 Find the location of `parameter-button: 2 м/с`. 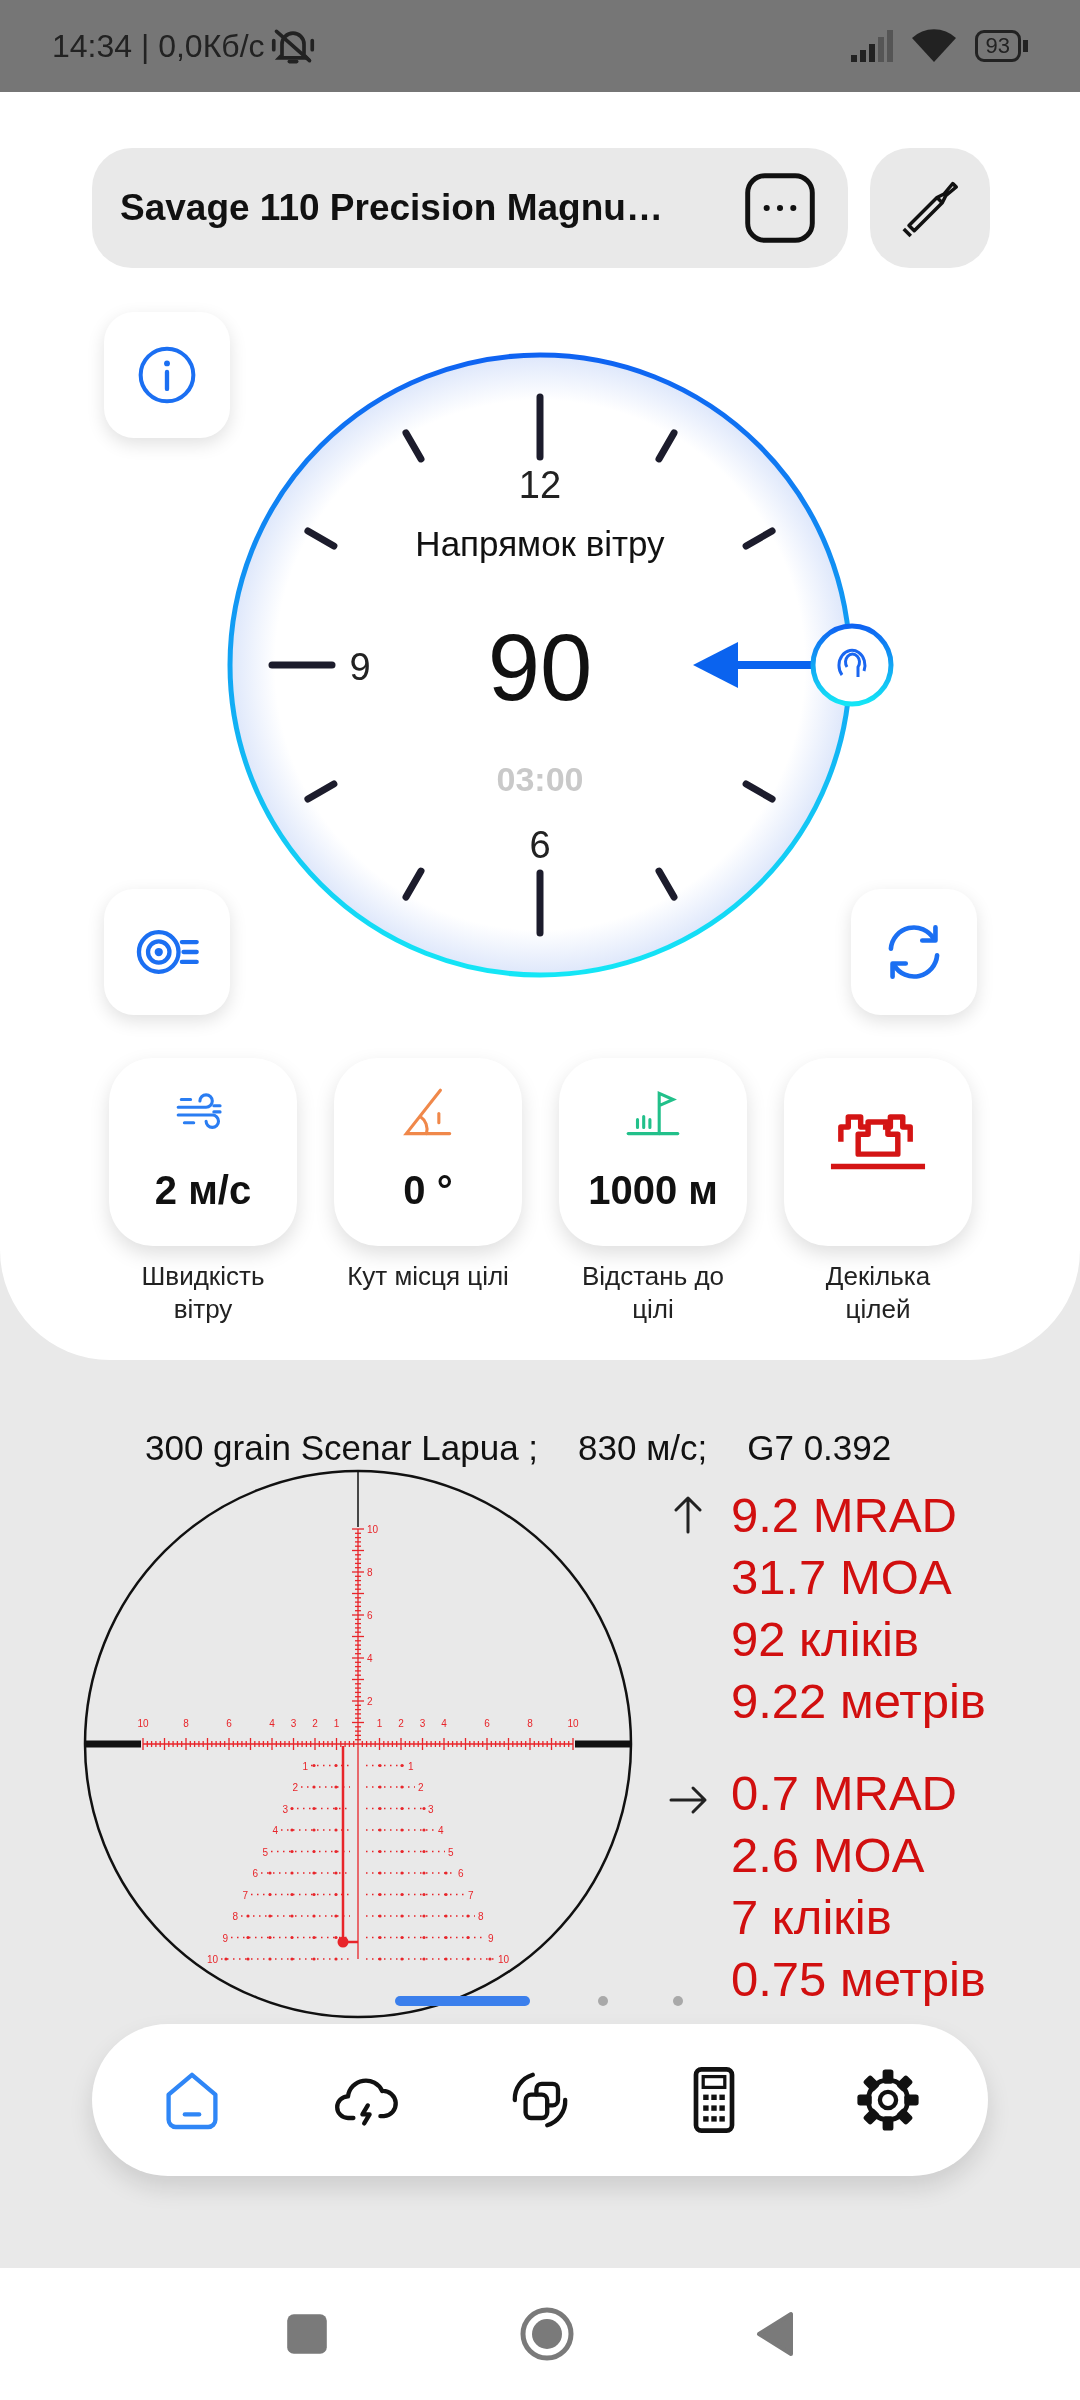

parameter-button: 2 м/с is located at coordinates (203, 1152).